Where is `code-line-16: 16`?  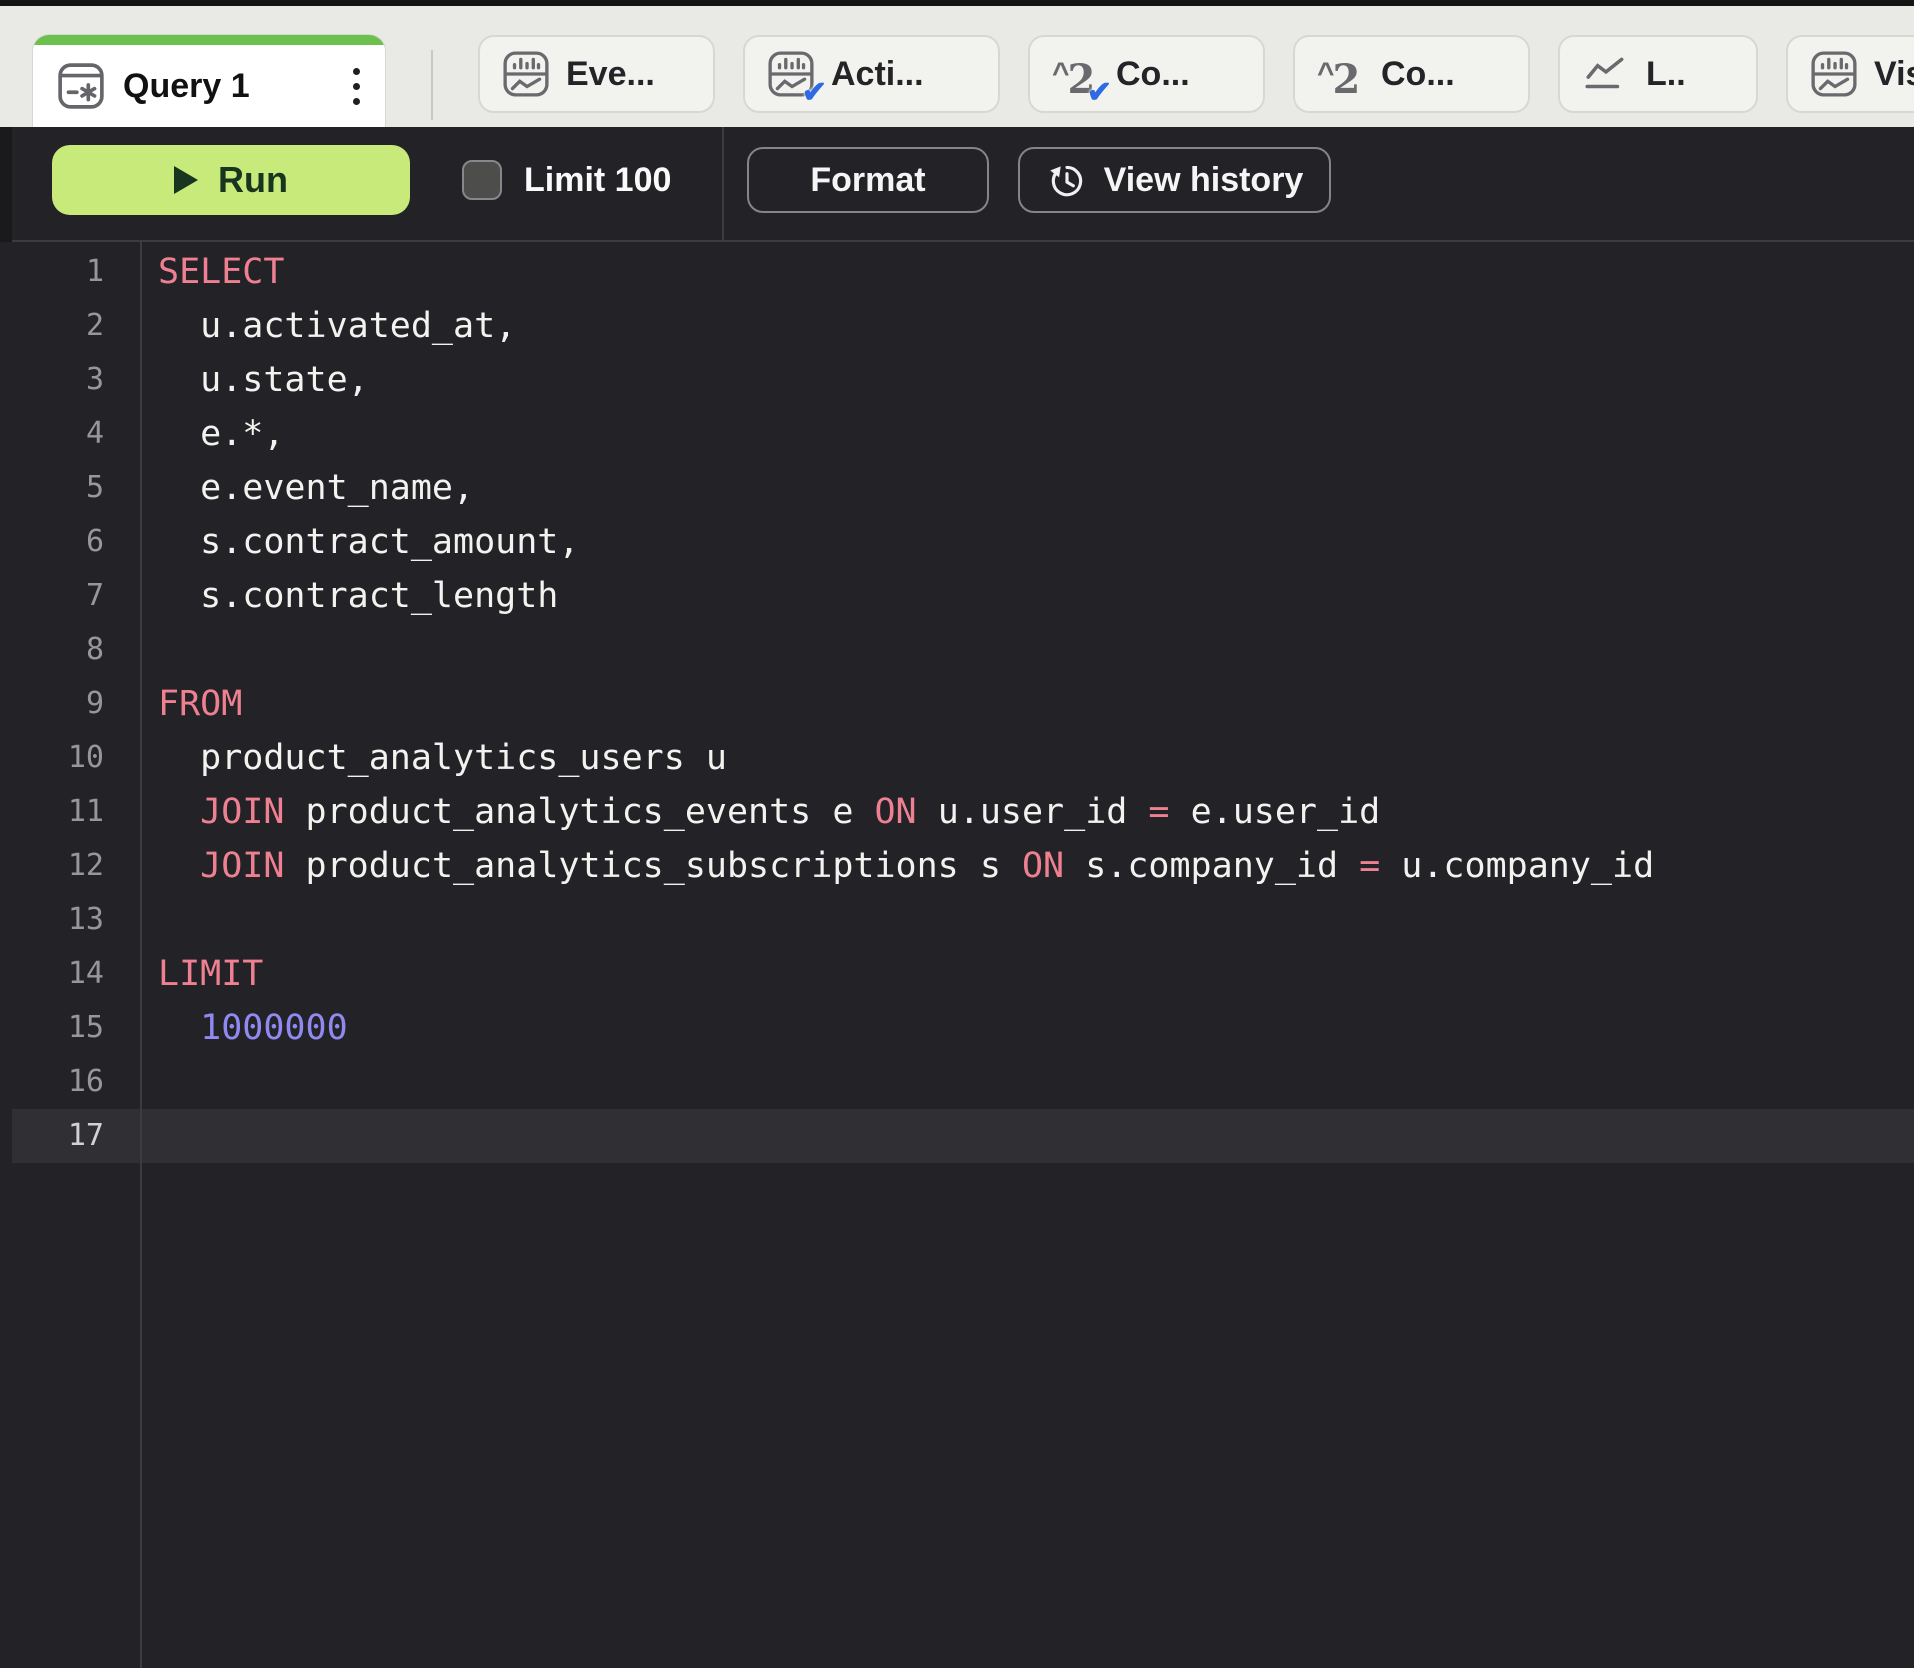
code-line-16: 16 is located at coordinates (957, 1082).